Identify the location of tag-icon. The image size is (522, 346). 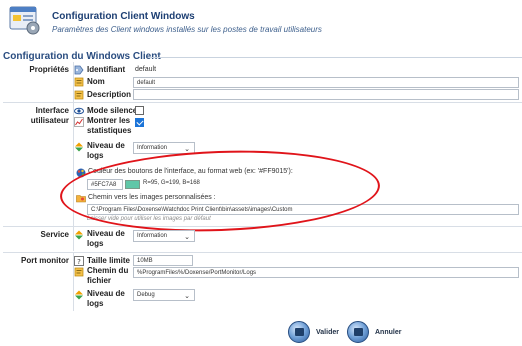
(79, 70).